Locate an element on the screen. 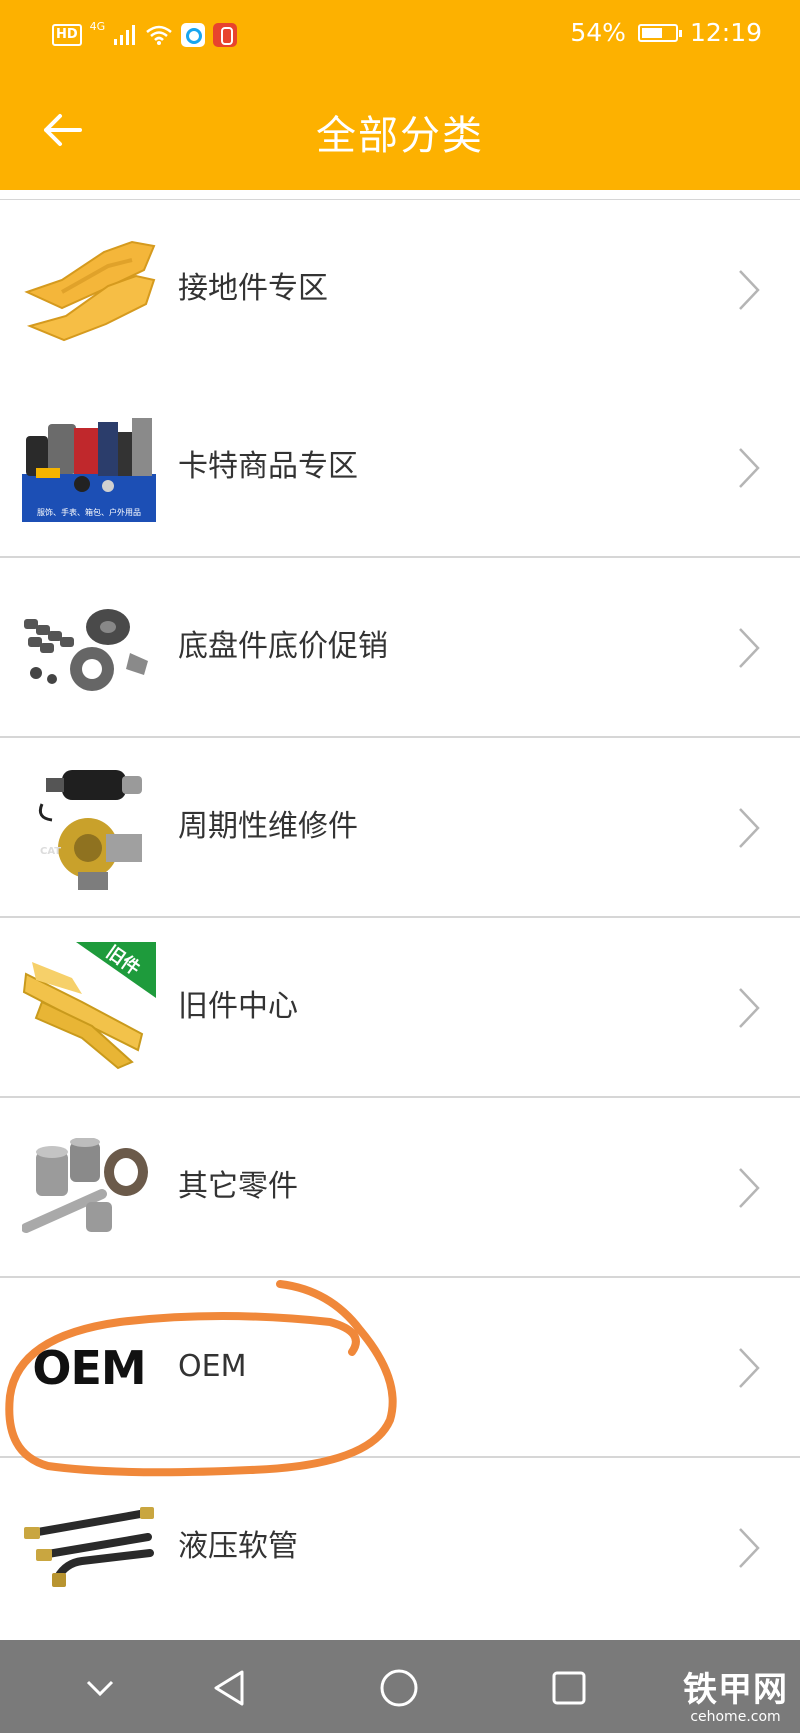  nav-back-button is located at coordinates (229, 1688).